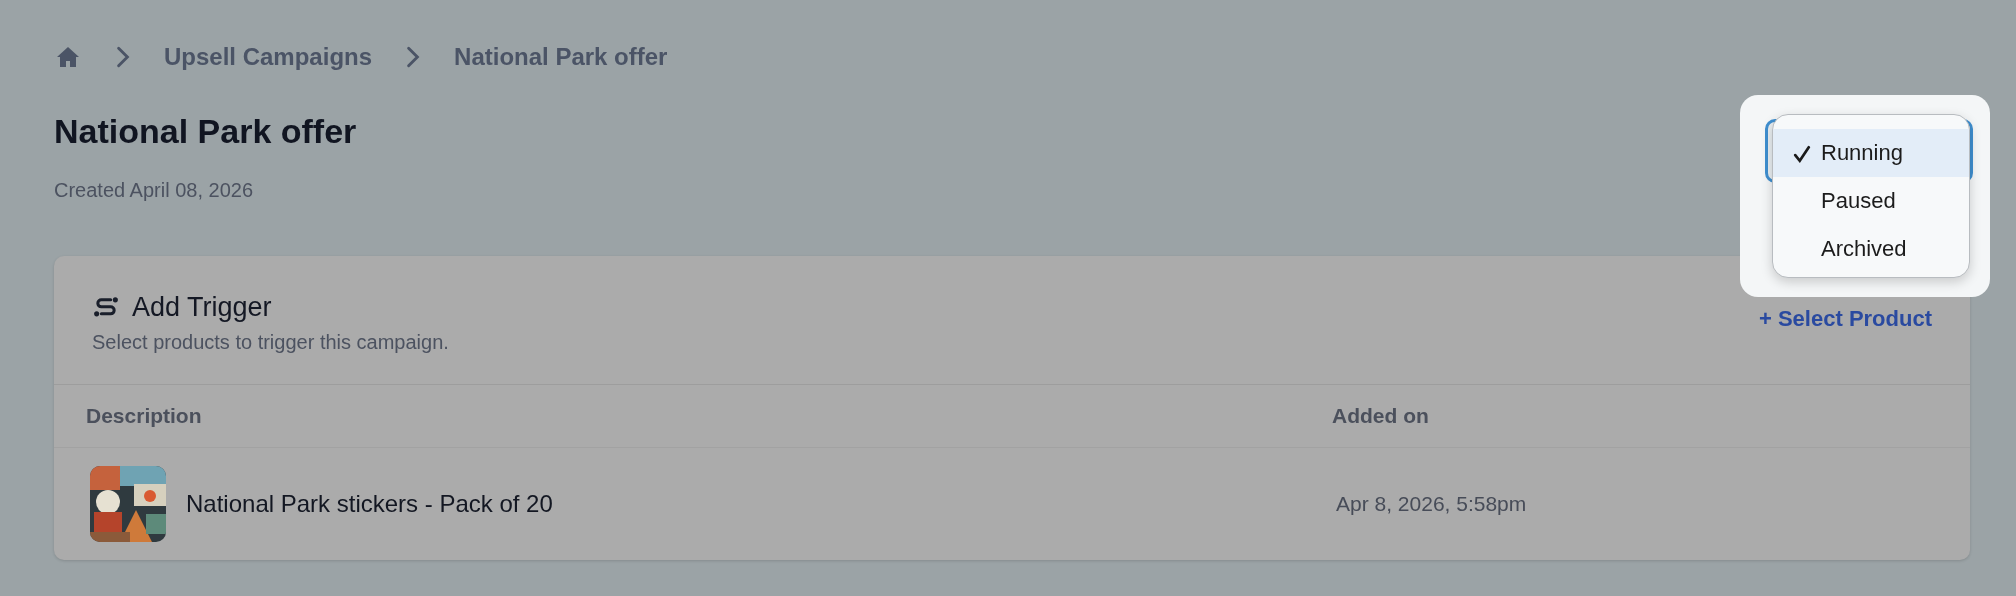 This screenshot has height=596, width=2016. I want to click on menu-item: Archived, so click(1871, 249).